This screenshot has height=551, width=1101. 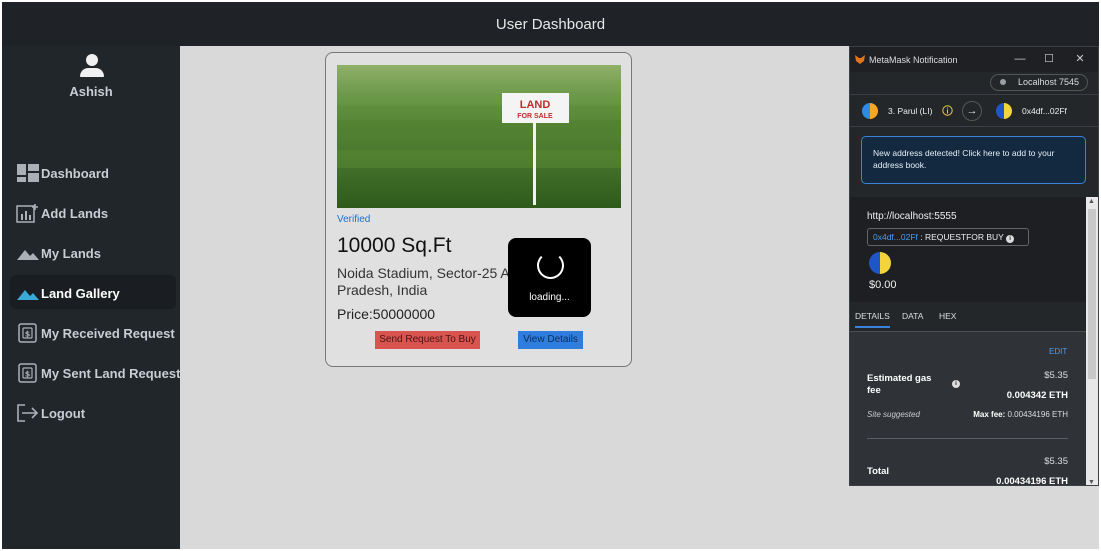 I want to click on token-icon, so click(x=880, y=263).